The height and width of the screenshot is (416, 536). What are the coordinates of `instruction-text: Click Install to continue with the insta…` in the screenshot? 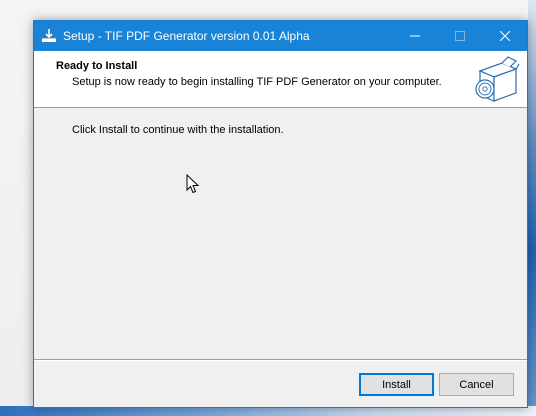 It's located at (178, 130).